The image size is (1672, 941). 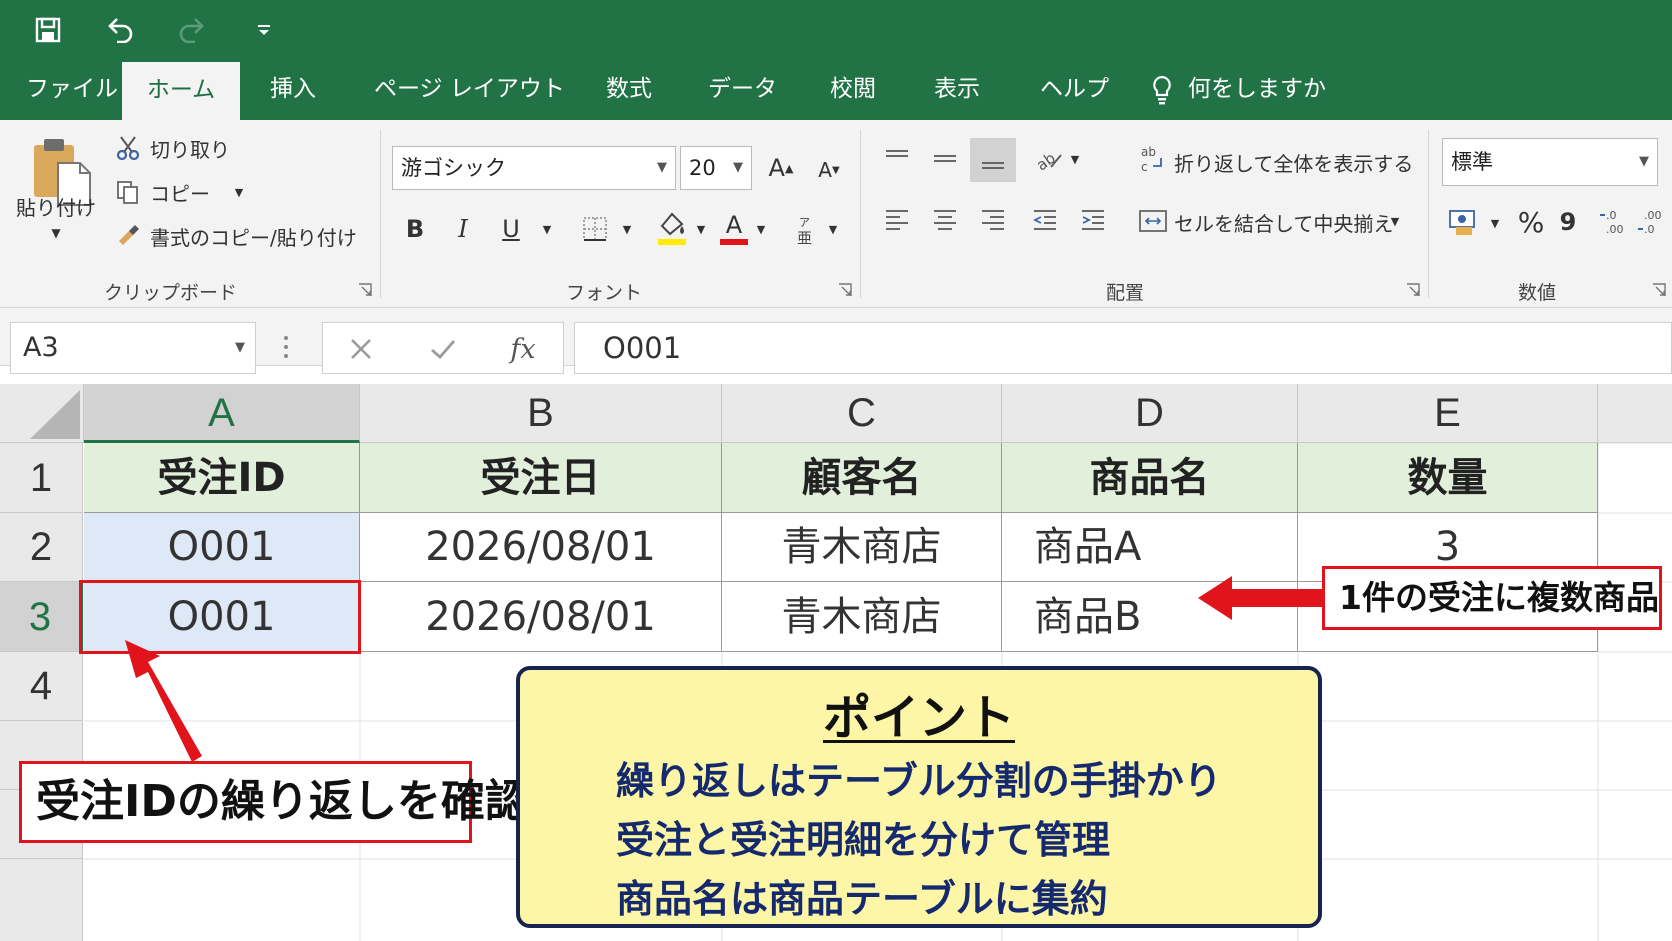 What do you see at coordinates (1293, 162) in the screenshot?
I see `wrap-text-label: 折り返して全体を表示する` at bounding box center [1293, 162].